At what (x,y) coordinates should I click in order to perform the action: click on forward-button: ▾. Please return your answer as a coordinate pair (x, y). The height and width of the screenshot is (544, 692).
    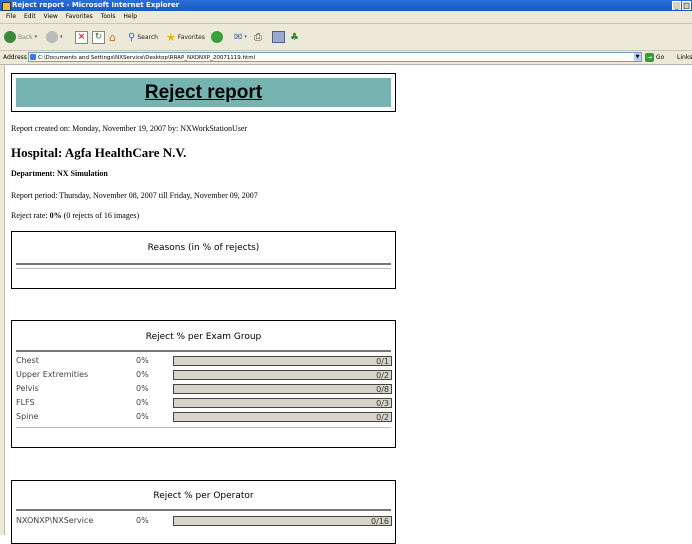
    Looking at the image, I should click on (54, 37).